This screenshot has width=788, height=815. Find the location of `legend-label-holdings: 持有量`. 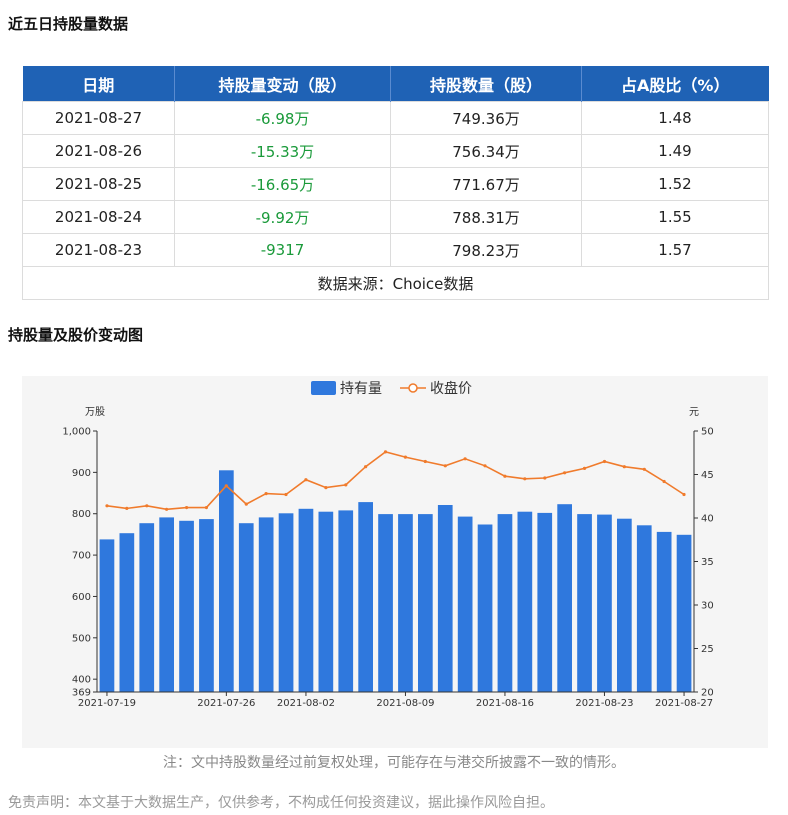

legend-label-holdings: 持有量 is located at coordinates (361, 389).